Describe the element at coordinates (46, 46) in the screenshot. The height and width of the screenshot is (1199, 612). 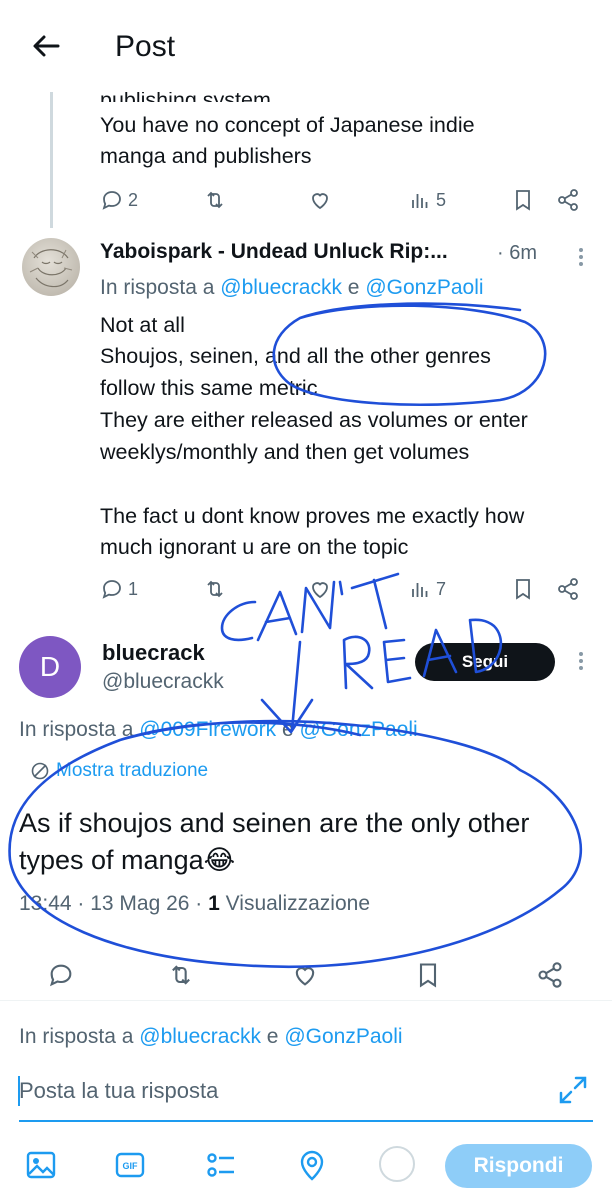
I see `arrow-left-icon` at that location.